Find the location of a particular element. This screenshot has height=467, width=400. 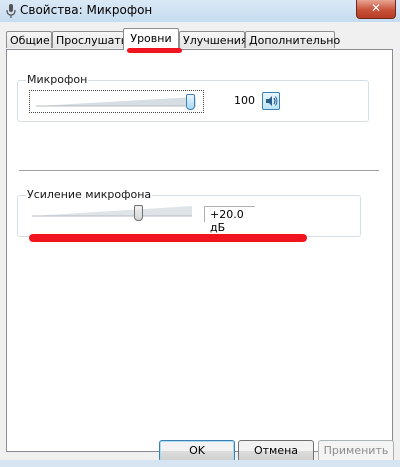

tab-advanced: Дополнительно is located at coordinates (292, 39).